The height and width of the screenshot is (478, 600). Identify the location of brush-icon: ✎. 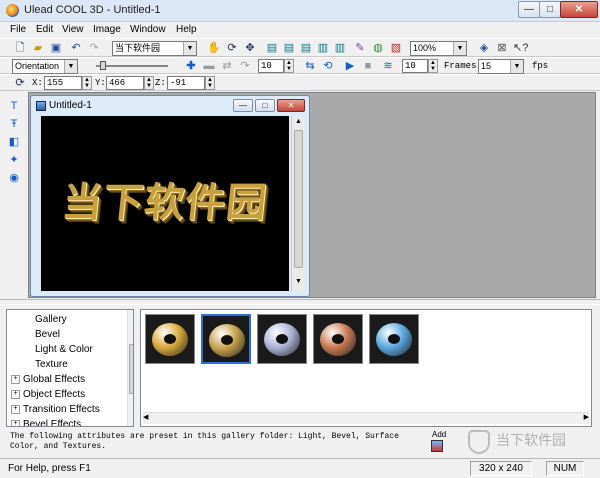
(360, 48).